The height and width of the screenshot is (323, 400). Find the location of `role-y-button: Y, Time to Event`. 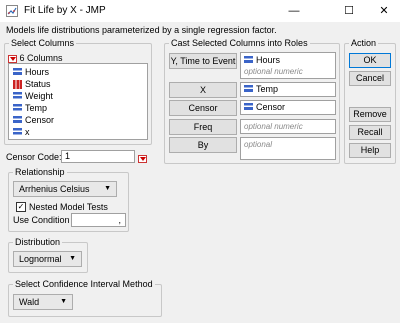

role-y-button: Y, Time to Event is located at coordinates (203, 61).